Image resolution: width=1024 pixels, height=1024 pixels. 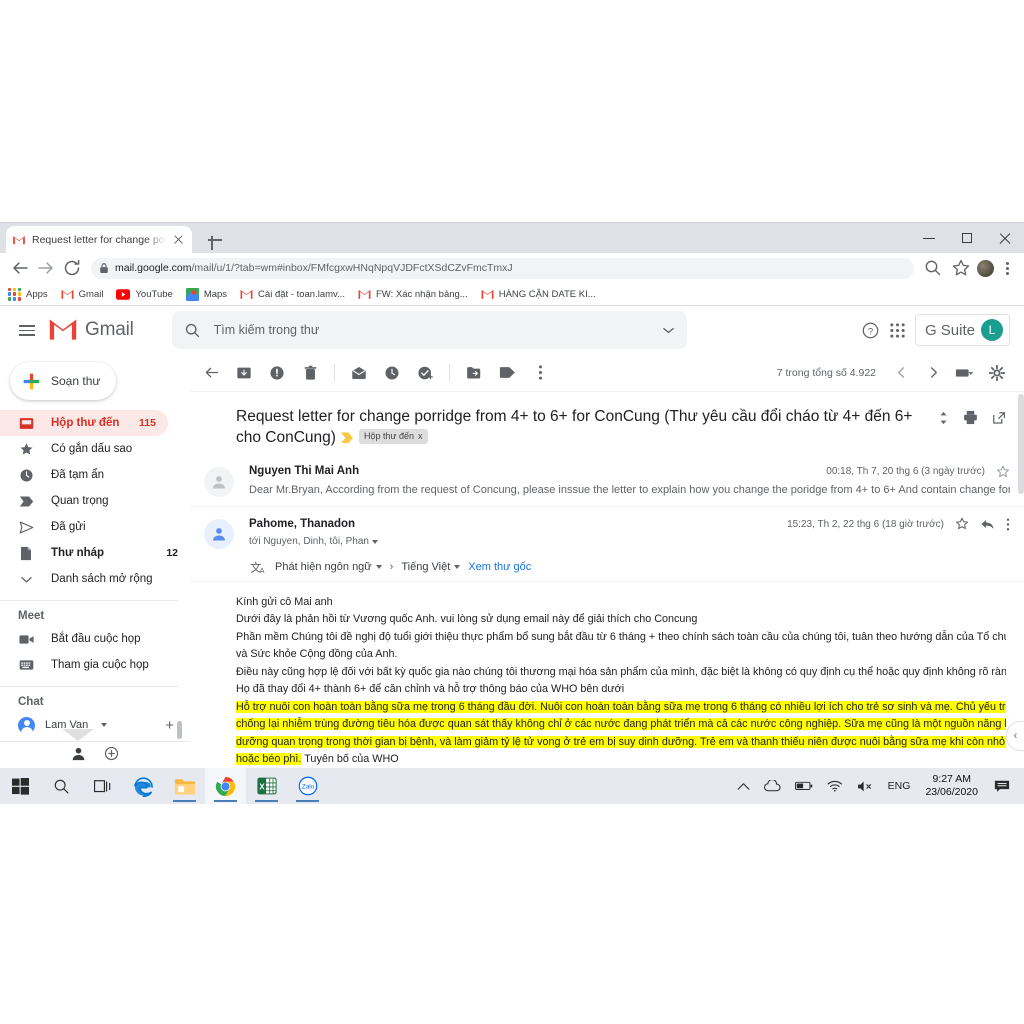 I want to click on youtube-icon, so click(x=123, y=294).